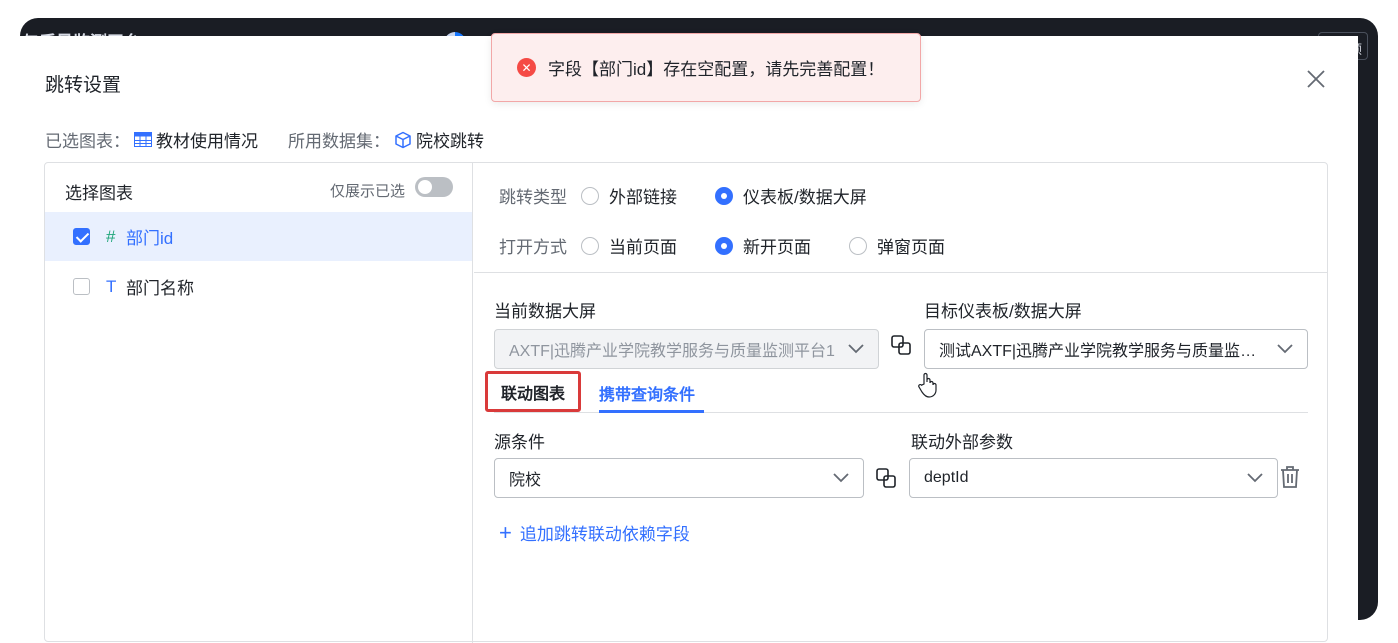  What do you see at coordinates (647, 393) in the screenshot?
I see `tab-query-conditions: 携带查询条件` at bounding box center [647, 393].